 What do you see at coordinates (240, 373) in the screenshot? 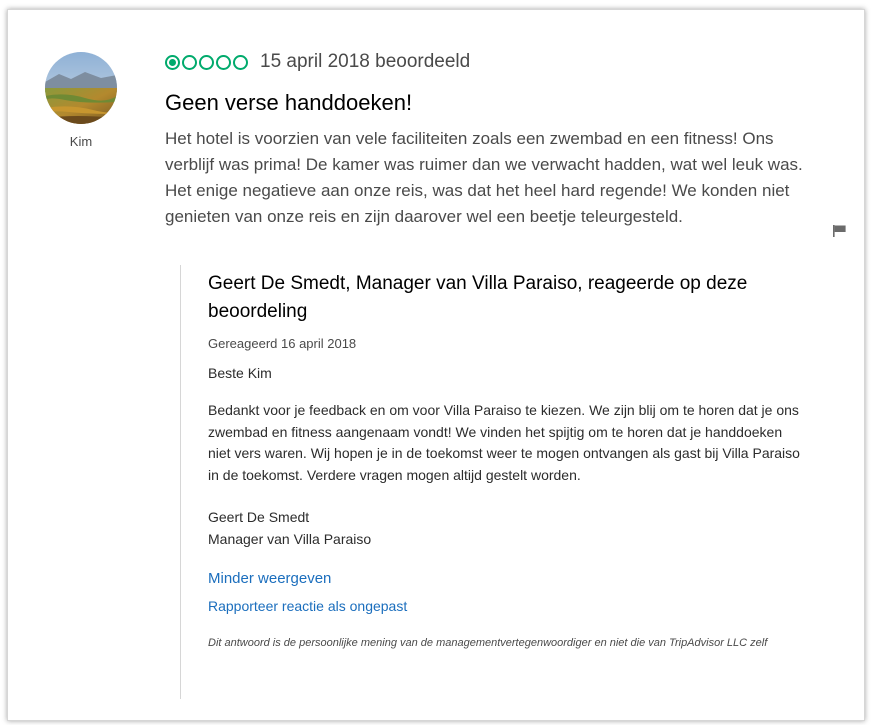
I see `response-greeting: Beste Kim` at bounding box center [240, 373].